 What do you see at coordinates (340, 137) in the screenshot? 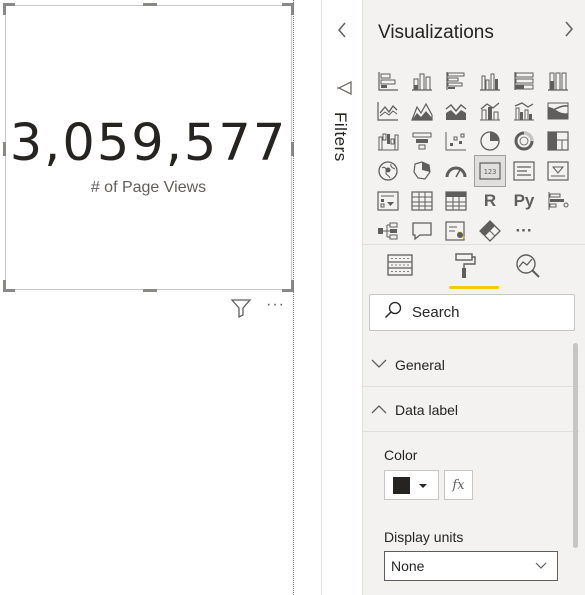
I see `filters-title: Filters` at bounding box center [340, 137].